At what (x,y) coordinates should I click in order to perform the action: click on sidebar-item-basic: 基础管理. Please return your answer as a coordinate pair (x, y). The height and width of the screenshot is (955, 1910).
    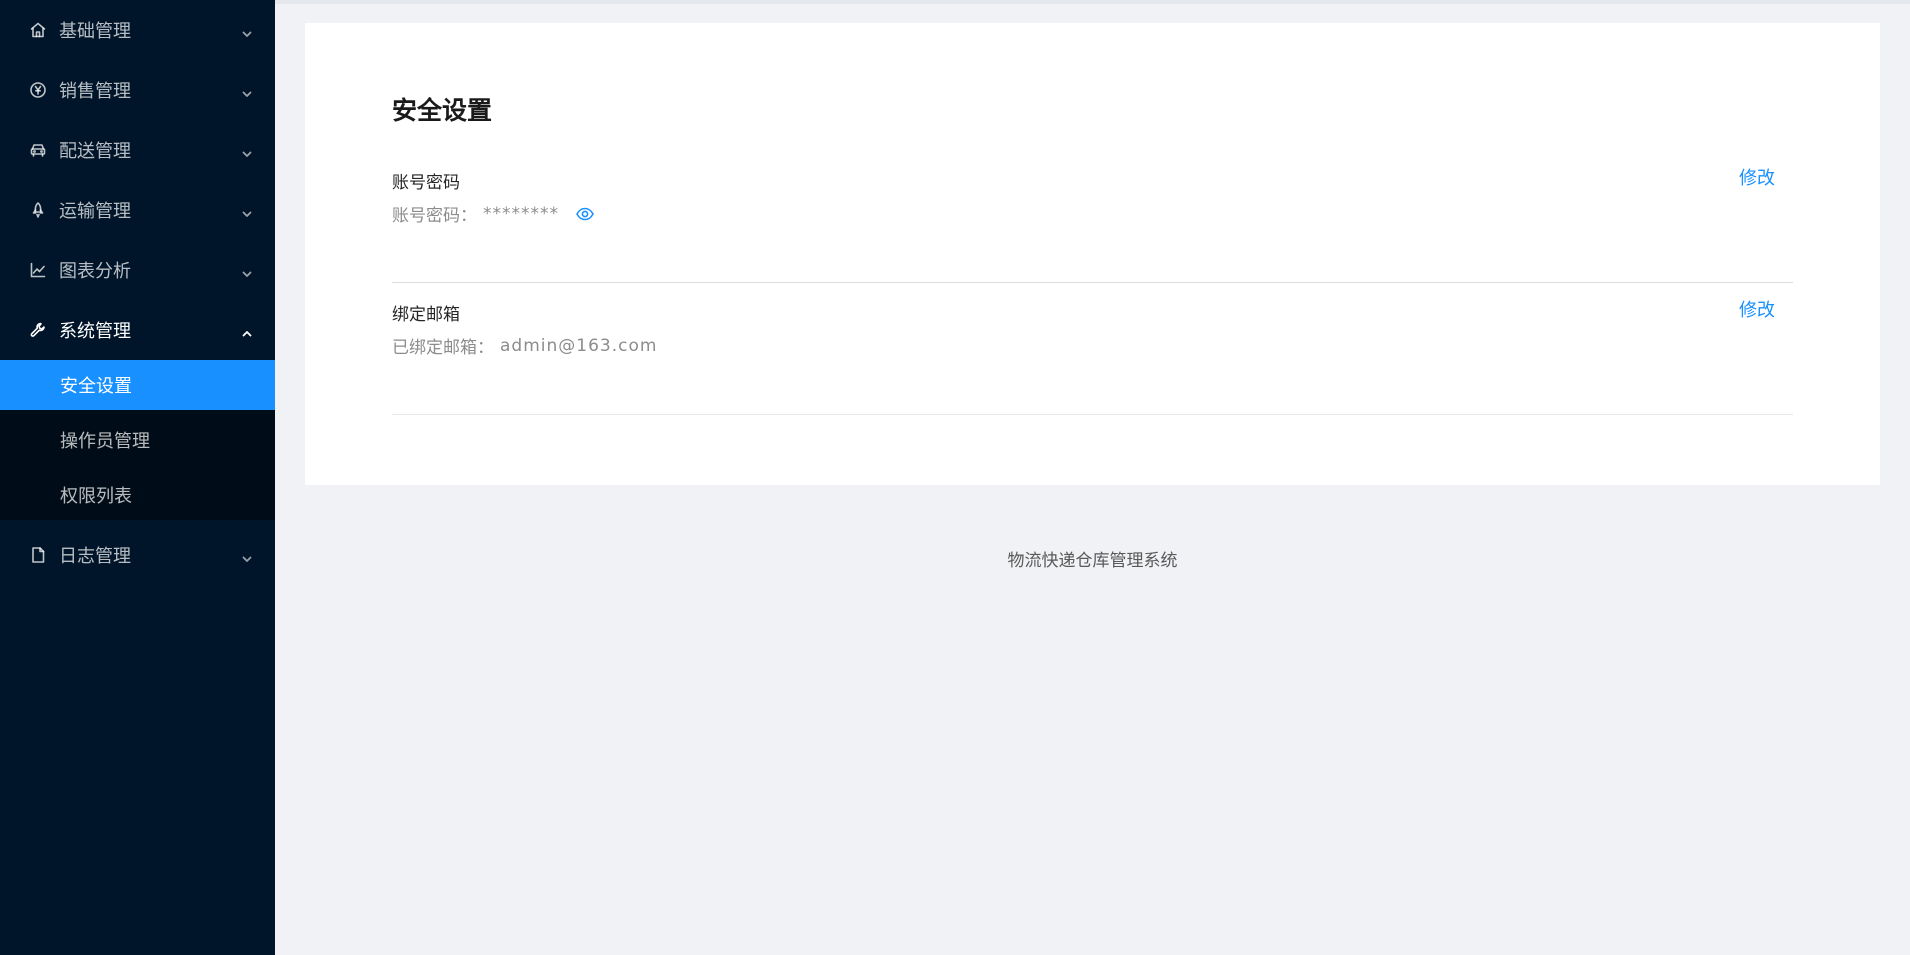
    Looking at the image, I should click on (137, 30).